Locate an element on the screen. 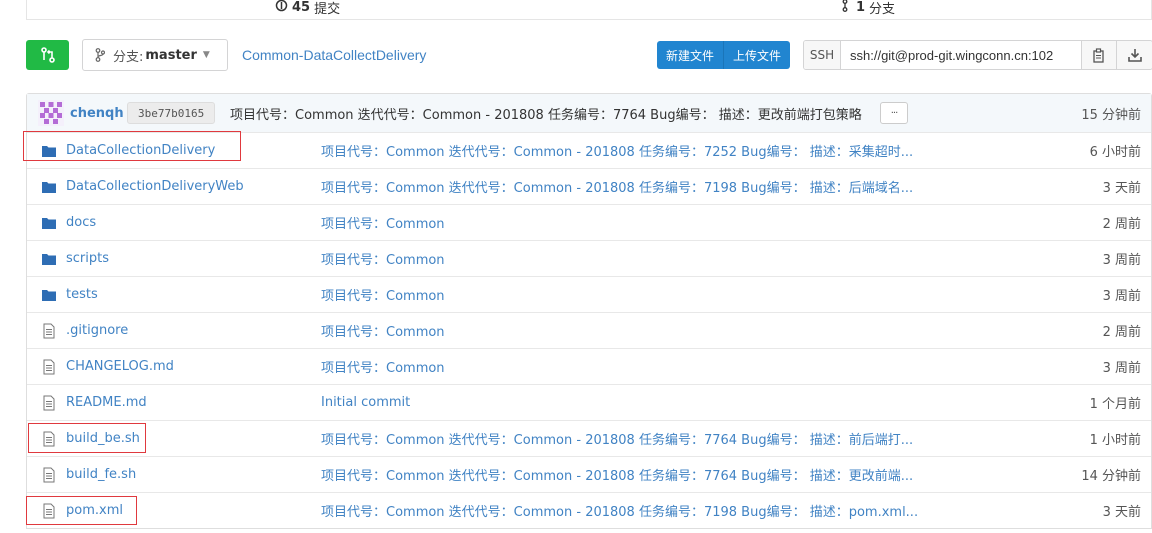  copy-icon is located at coordinates (1098, 55).